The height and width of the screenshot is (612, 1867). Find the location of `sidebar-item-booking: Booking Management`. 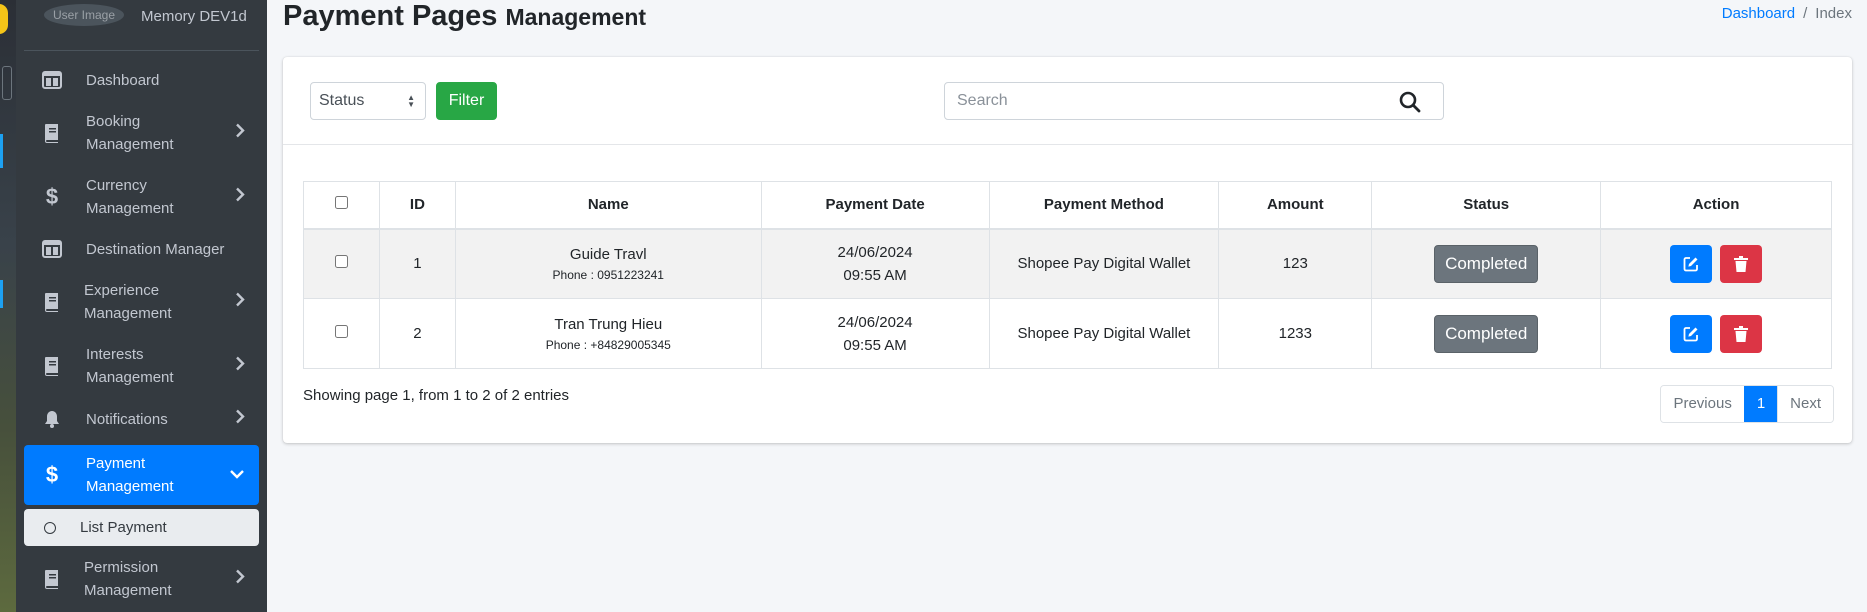

sidebar-item-booking: Booking Management is located at coordinates (141, 133).